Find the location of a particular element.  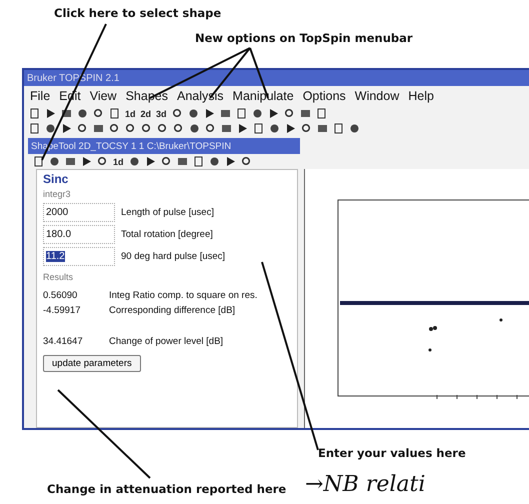

menu-item: Analysis is located at coordinates (200, 96).